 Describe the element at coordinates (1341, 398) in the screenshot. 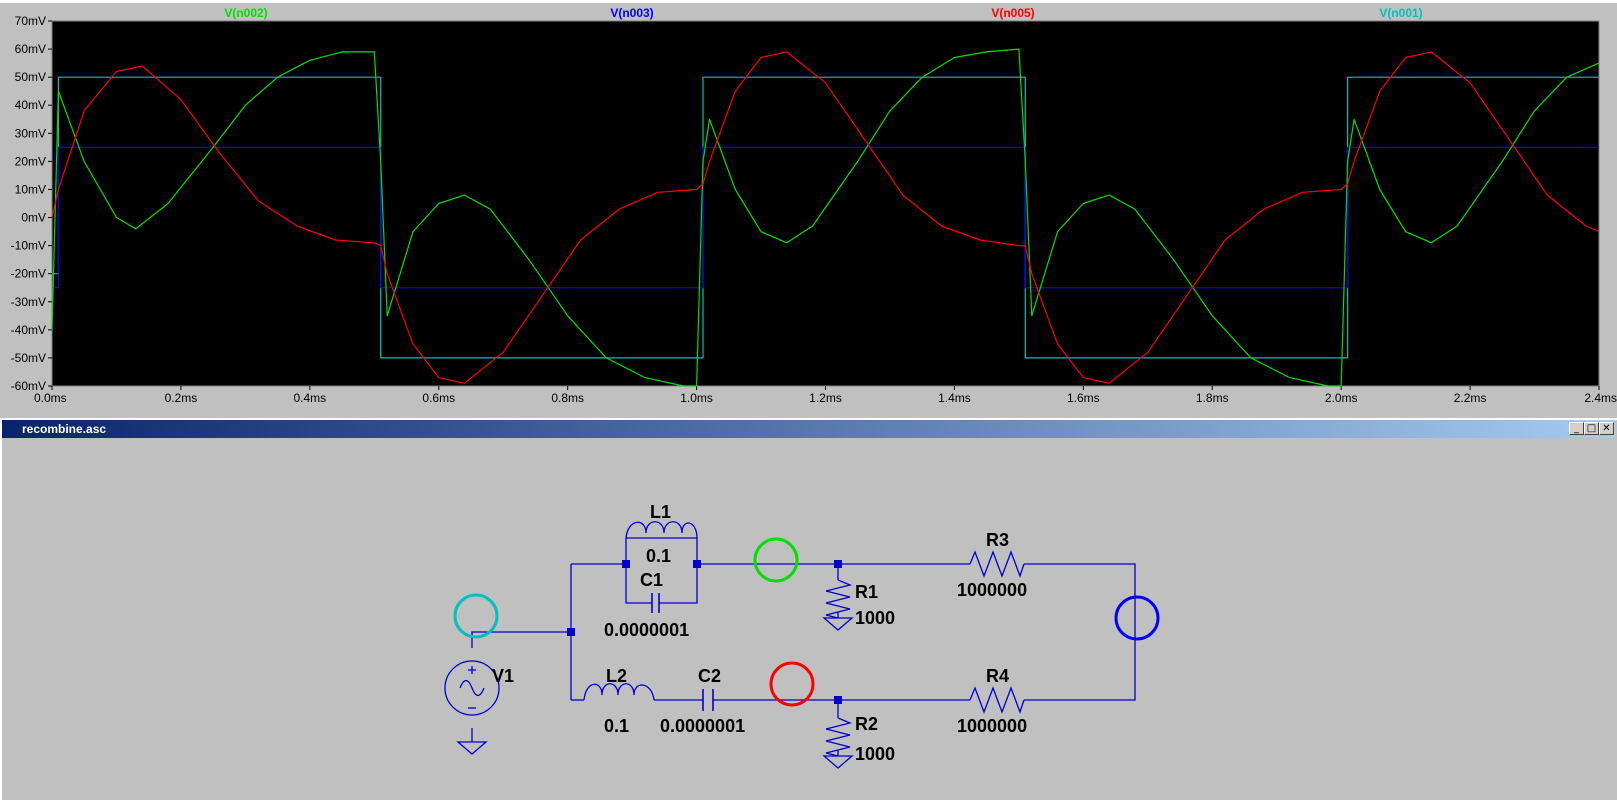

I see `x-tick-label: 2.0ms` at that location.